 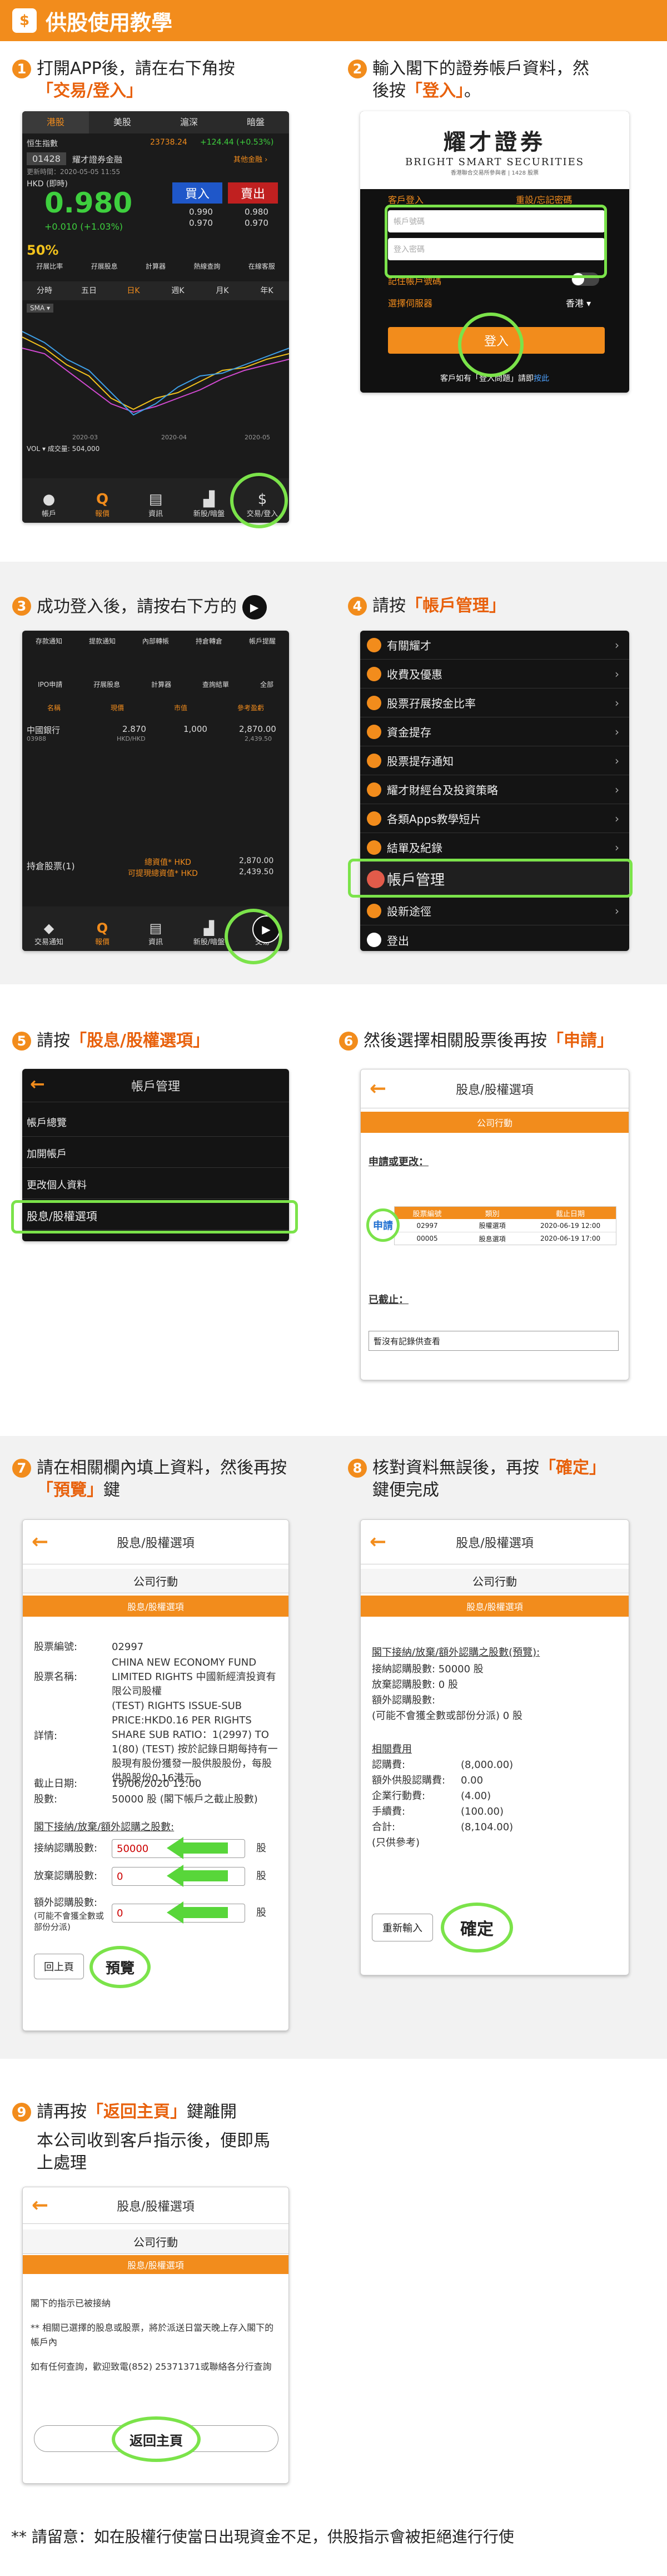 I want to click on menu-label: 股票提存通知, so click(x=420, y=762).